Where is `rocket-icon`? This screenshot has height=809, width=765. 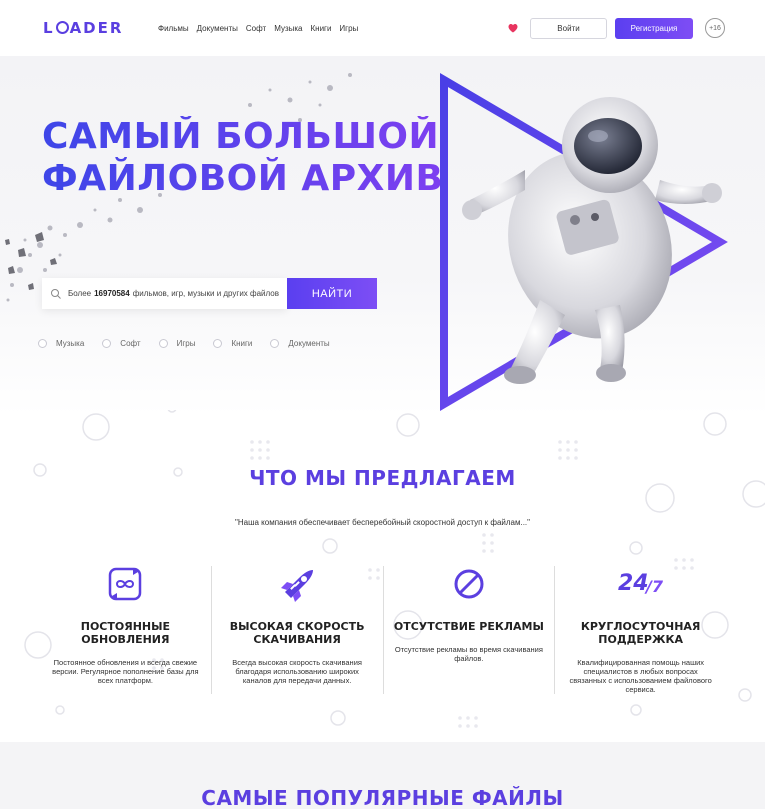
rocket-icon is located at coordinates (297, 586).